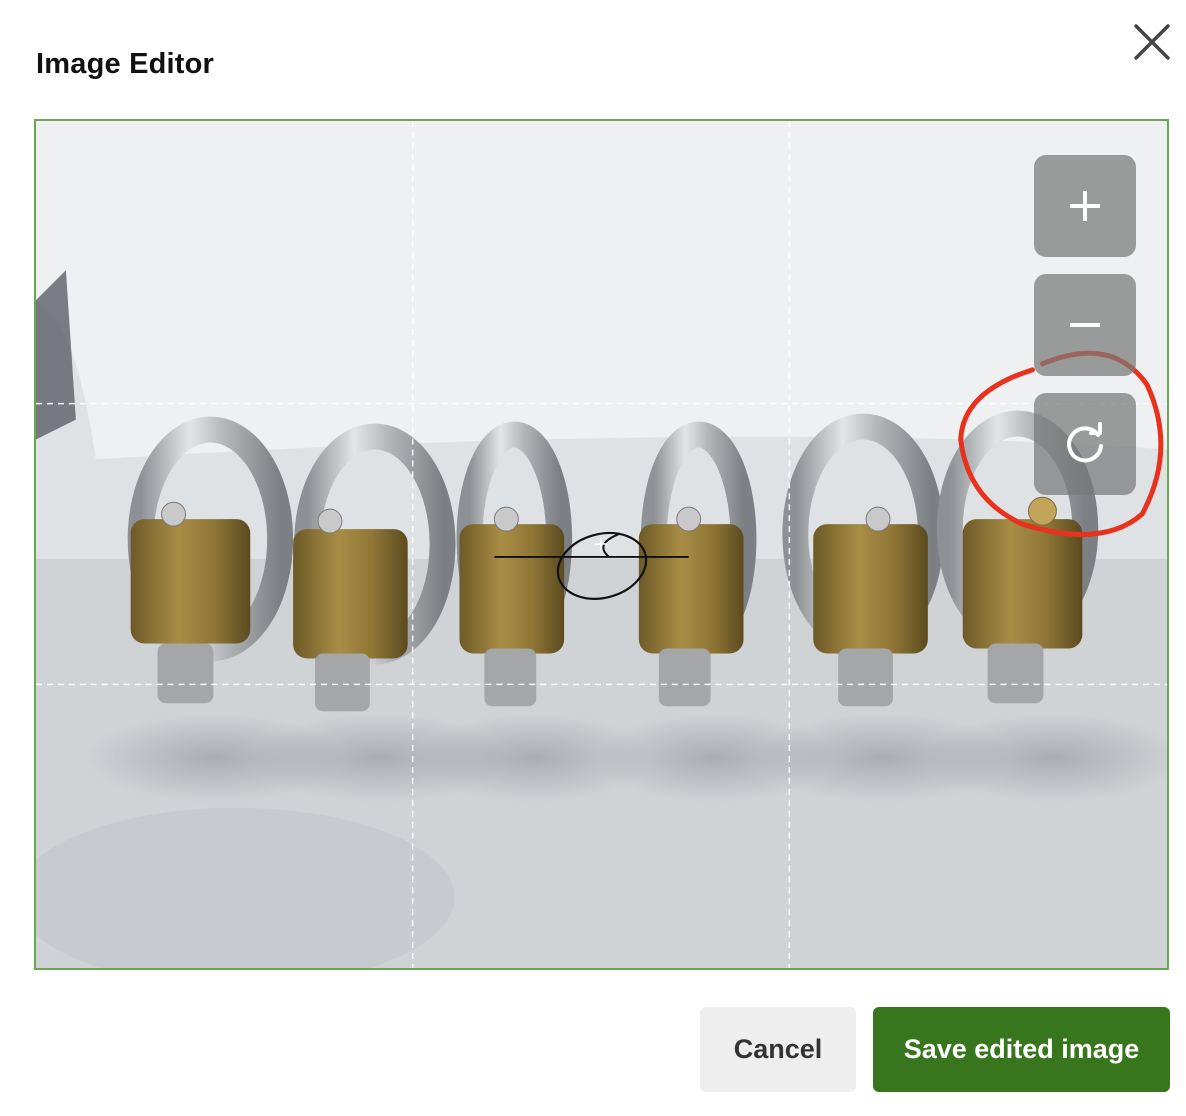 The width and height of the screenshot is (1186, 1116). I want to click on close-button, so click(1152, 42).